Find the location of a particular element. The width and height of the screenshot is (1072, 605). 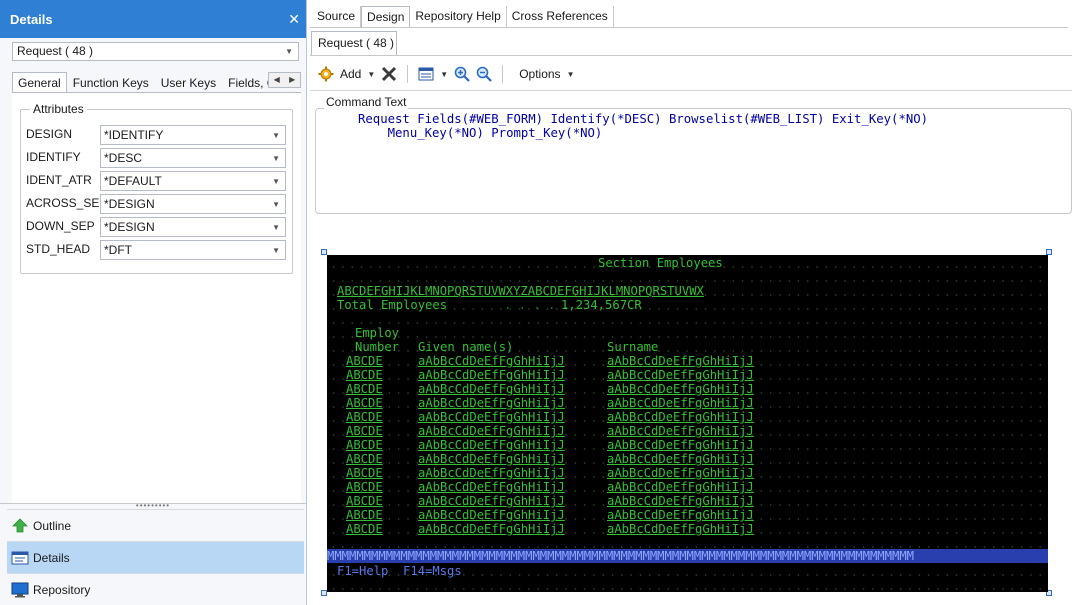

nav-item-repository: Repository is located at coordinates (155, 589).